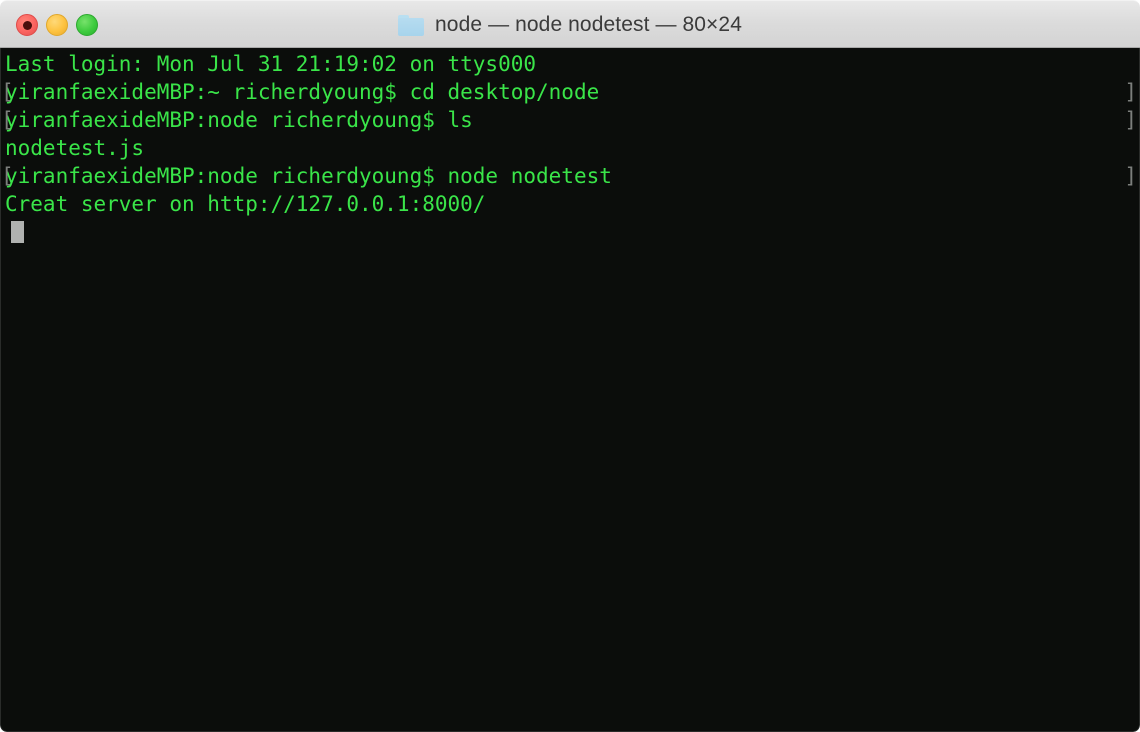 This screenshot has width=1140, height=732. Describe the element at coordinates (87, 25) in the screenshot. I see `zoom-button` at that location.